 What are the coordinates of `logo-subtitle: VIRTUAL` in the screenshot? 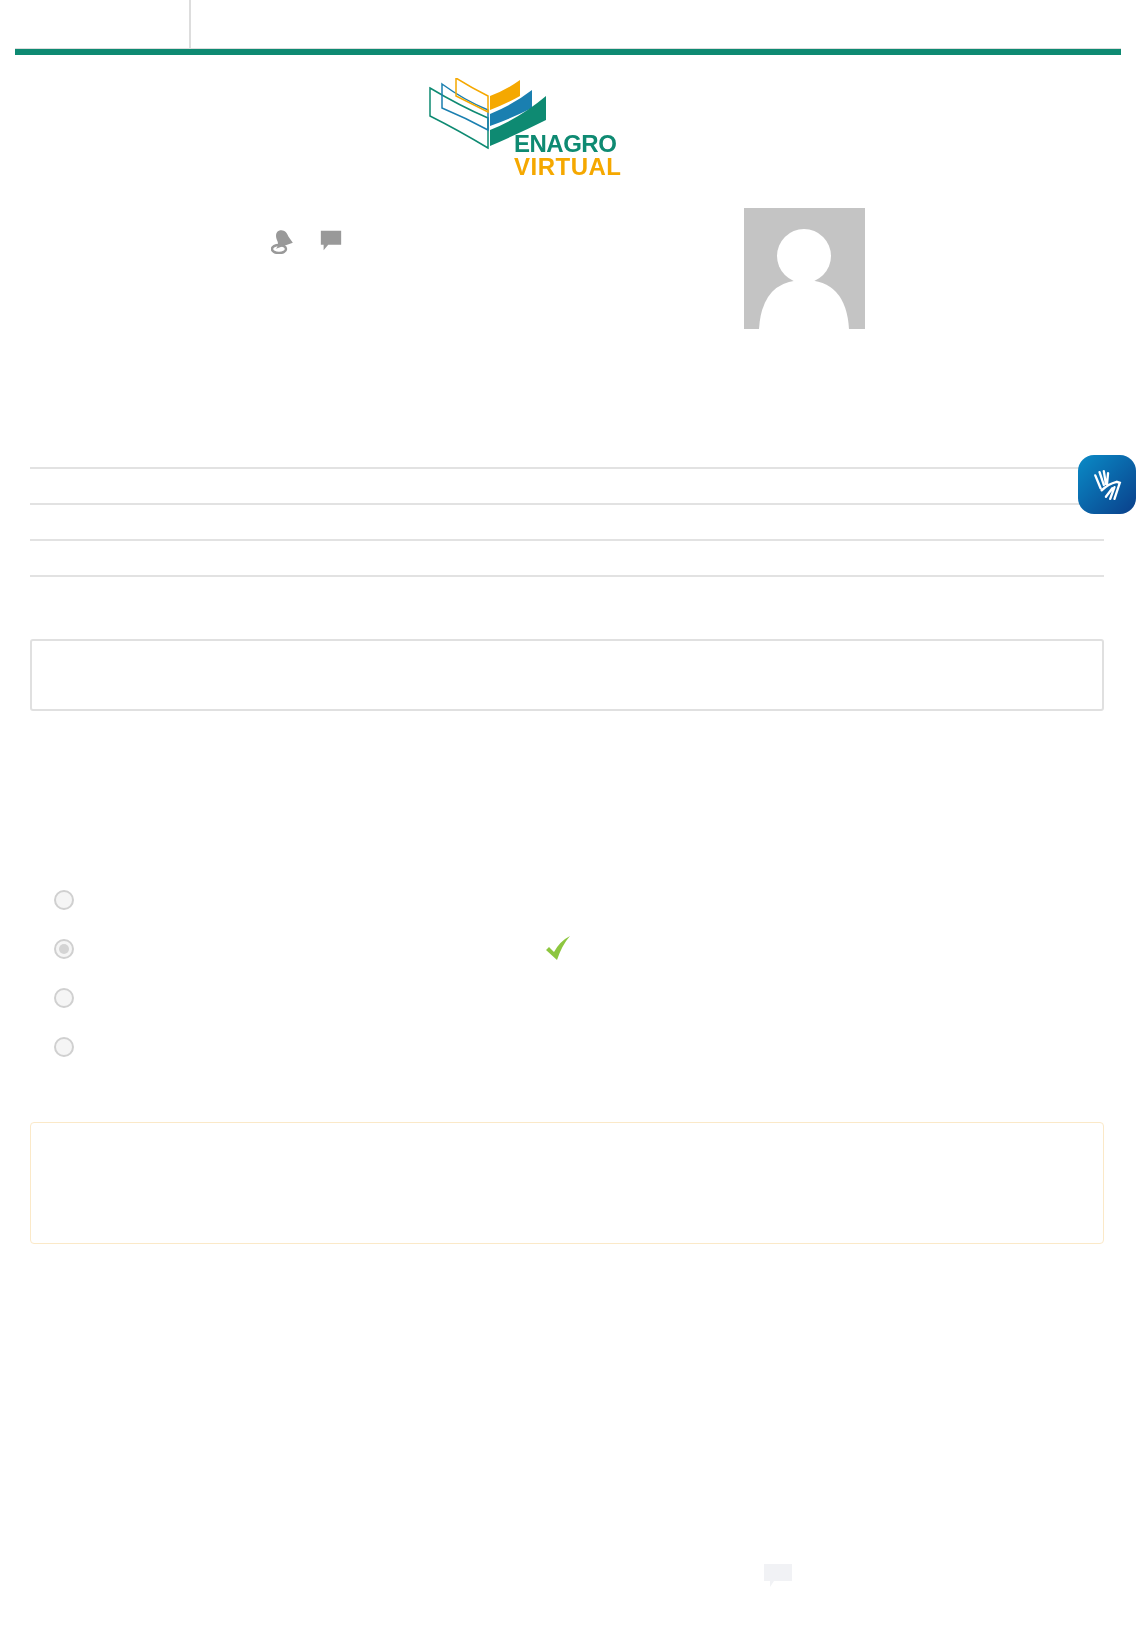 It's located at (568, 166).